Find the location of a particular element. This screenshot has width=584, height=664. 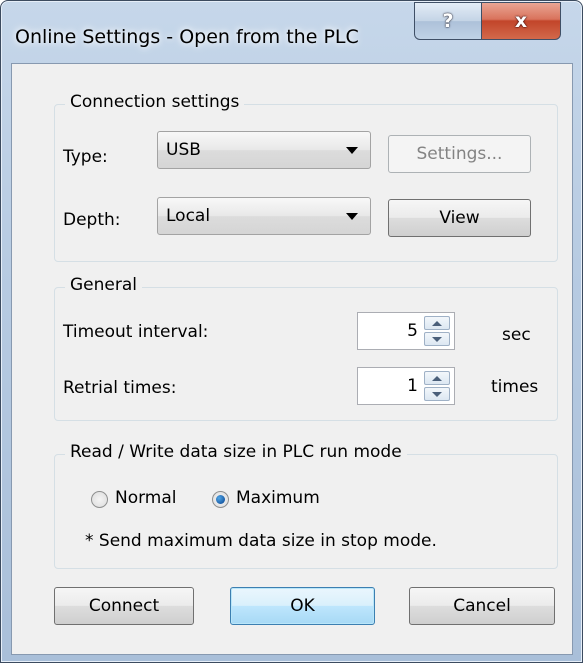

retrial-value: 1 is located at coordinates (412, 386).